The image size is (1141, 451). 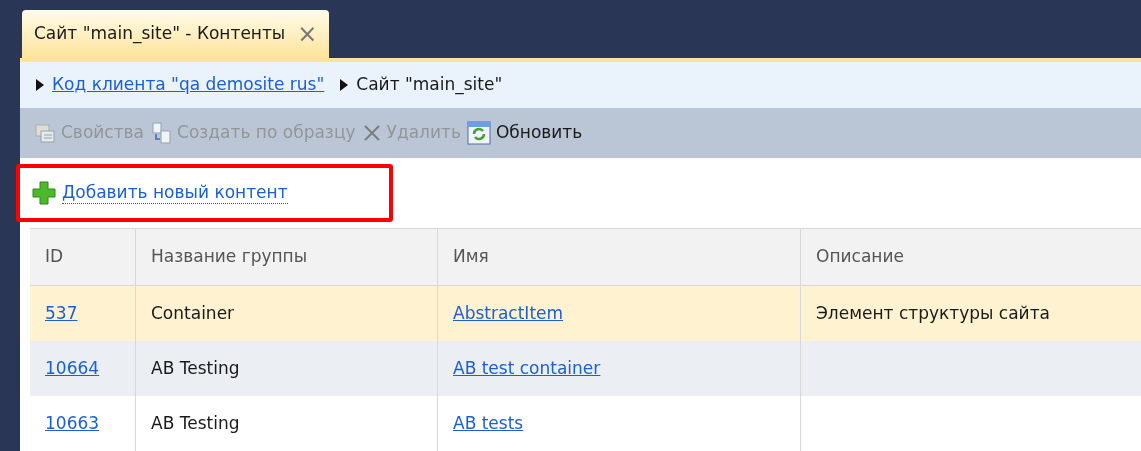 I want to click on table-link: AB tests, so click(x=488, y=423).